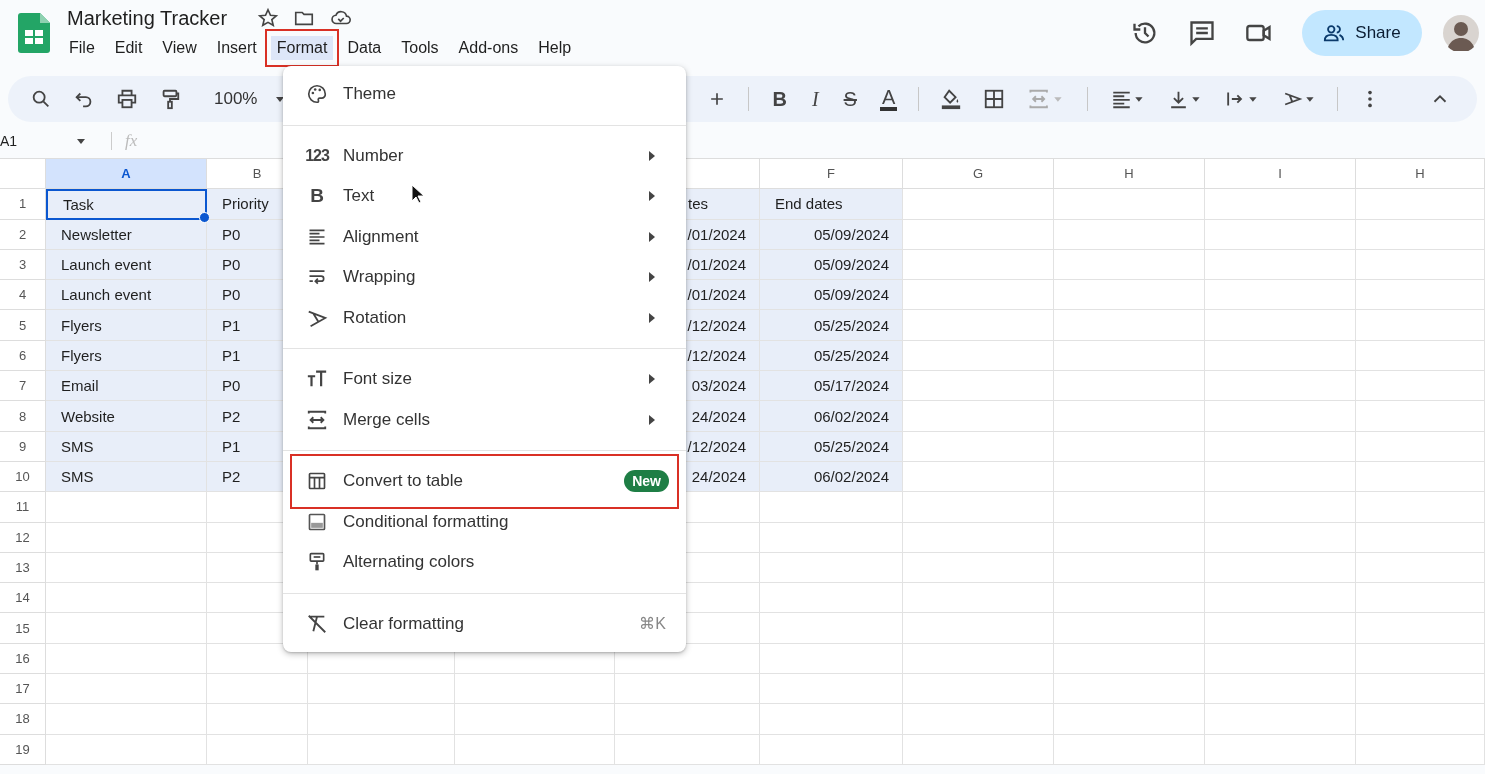 The height and width of the screenshot is (774, 1485). I want to click on row-header: 9, so click(23, 446).